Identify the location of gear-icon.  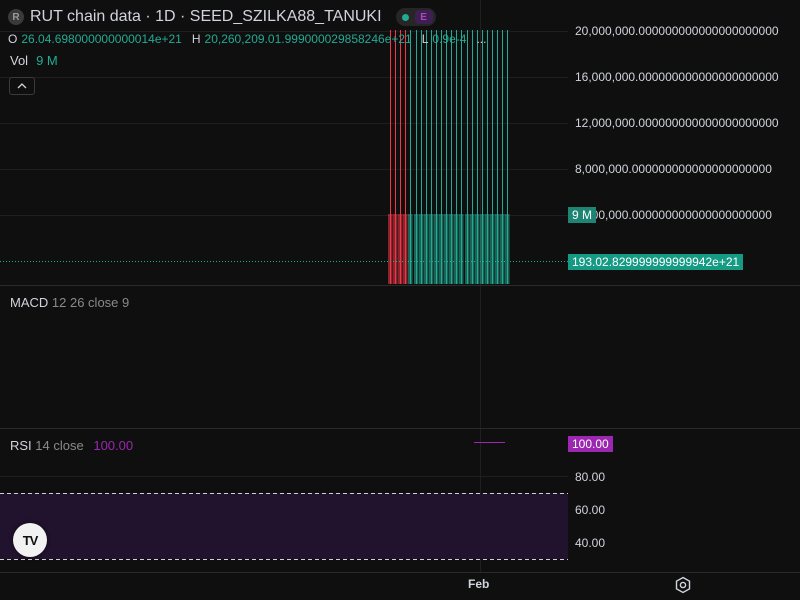
(683, 585).